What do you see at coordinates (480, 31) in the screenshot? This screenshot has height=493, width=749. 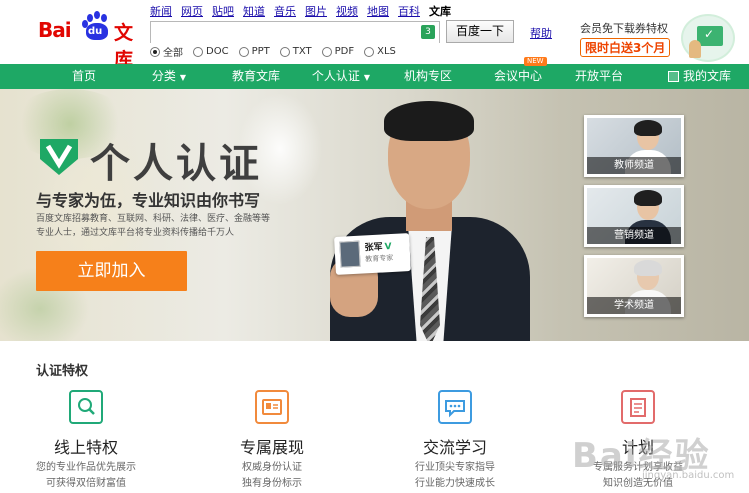 I see `search-button: 百度一下` at bounding box center [480, 31].